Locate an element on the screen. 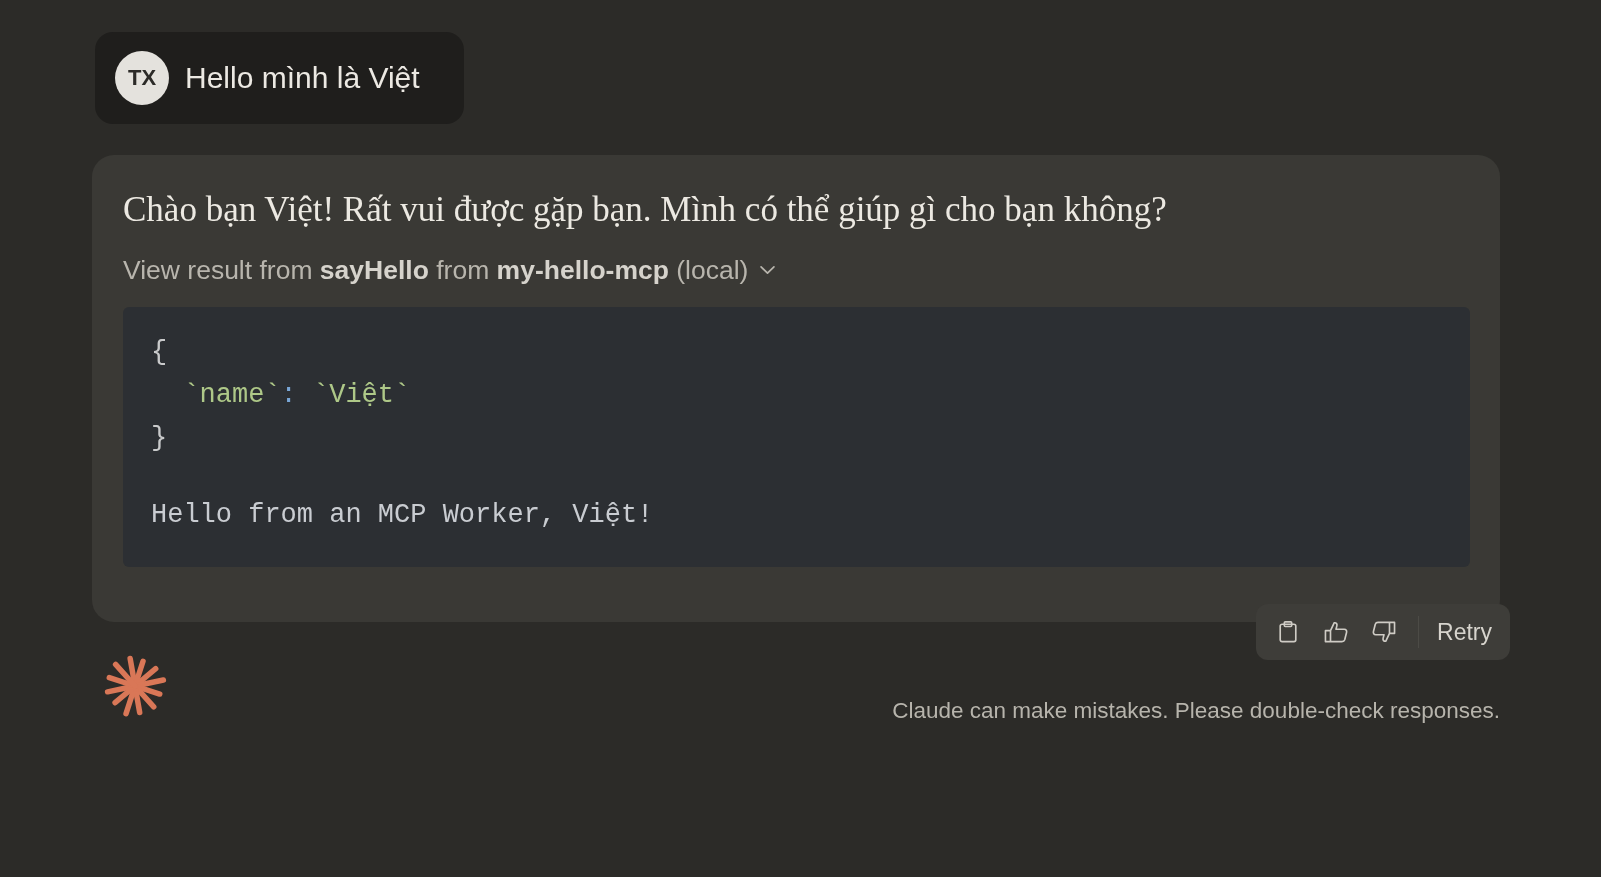 The image size is (1601, 877). starburst-logo-icon is located at coordinates (135, 686).